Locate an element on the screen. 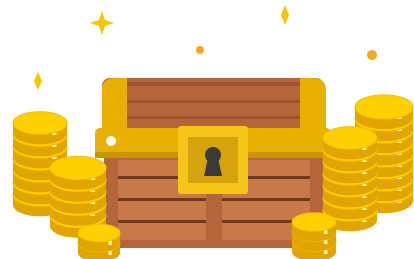 The height and width of the screenshot is (259, 414). lid-band-left is located at coordinates (114, 106).